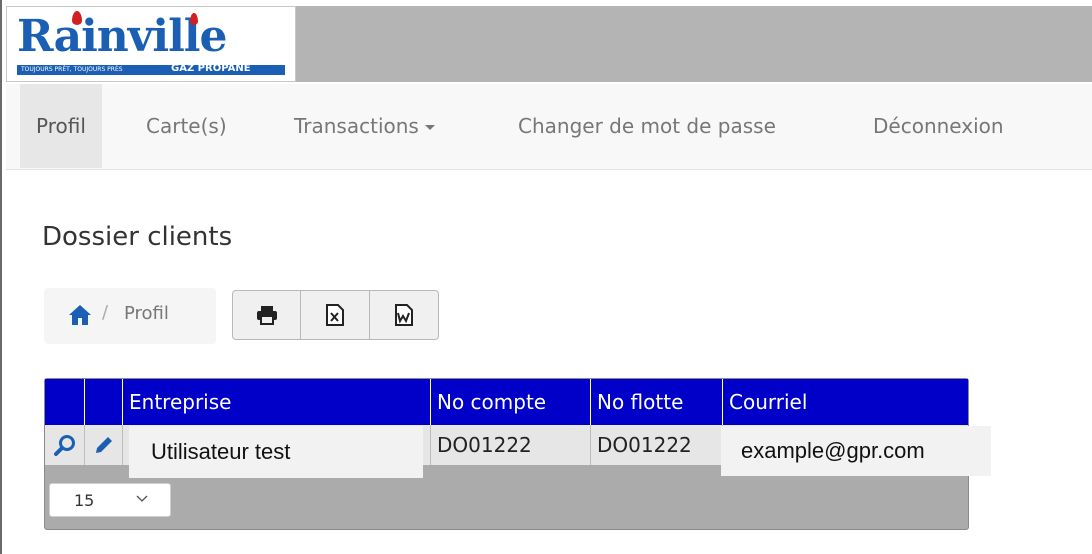  I want to click on edit-button, so click(104, 445).